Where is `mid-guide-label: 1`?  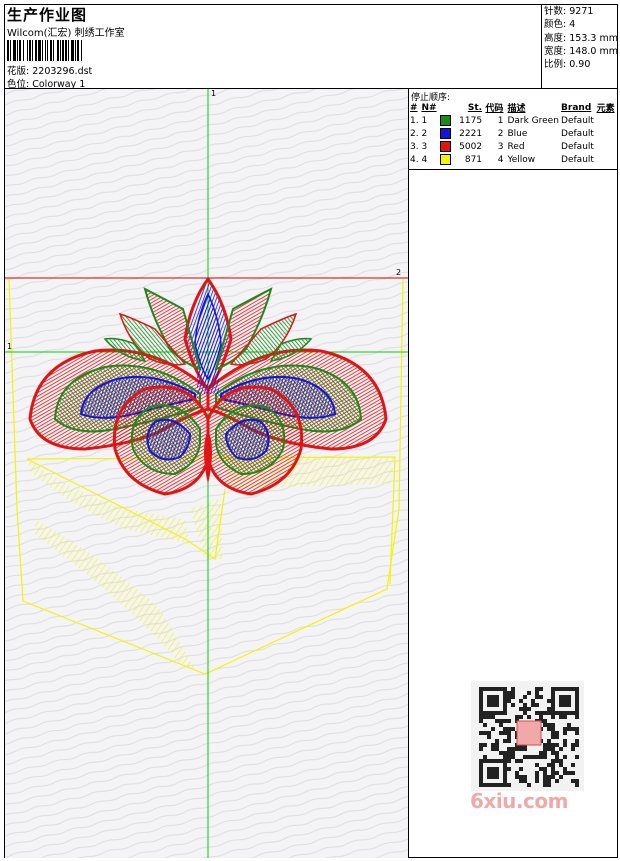
mid-guide-label: 1 is located at coordinates (10, 346).